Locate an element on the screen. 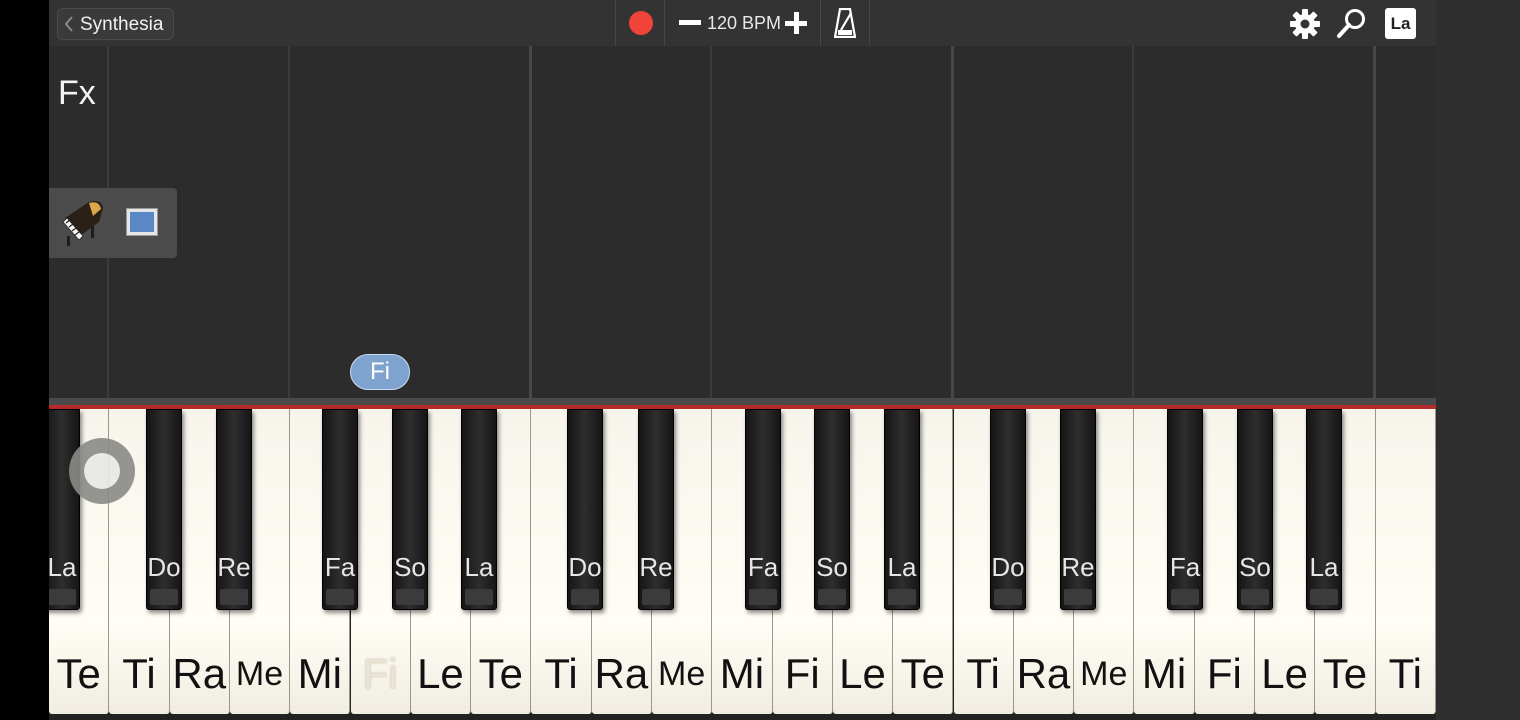 Image resolution: width=1520 pixels, height=720 pixels. chevron-left-icon is located at coordinates (68, 24).